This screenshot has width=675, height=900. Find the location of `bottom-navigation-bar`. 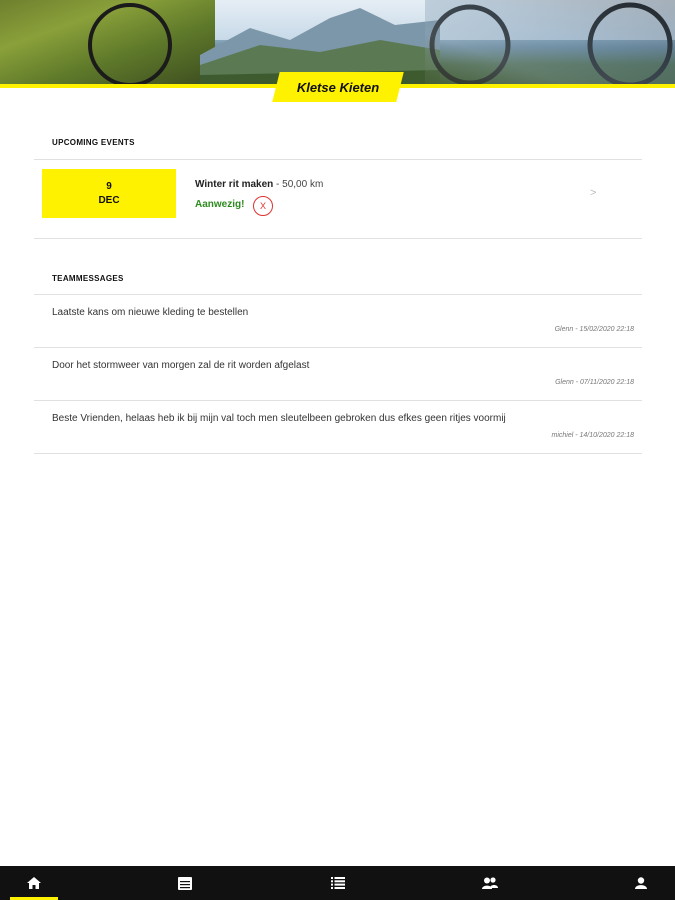

bottom-navigation-bar is located at coordinates (337, 883).